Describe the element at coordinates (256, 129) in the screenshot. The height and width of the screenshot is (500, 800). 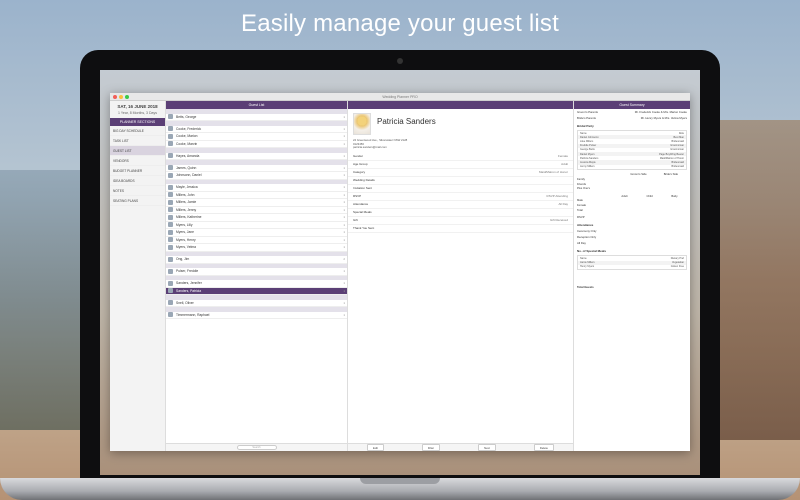
I see `guest-row: Cooke, Frederick 1` at that location.